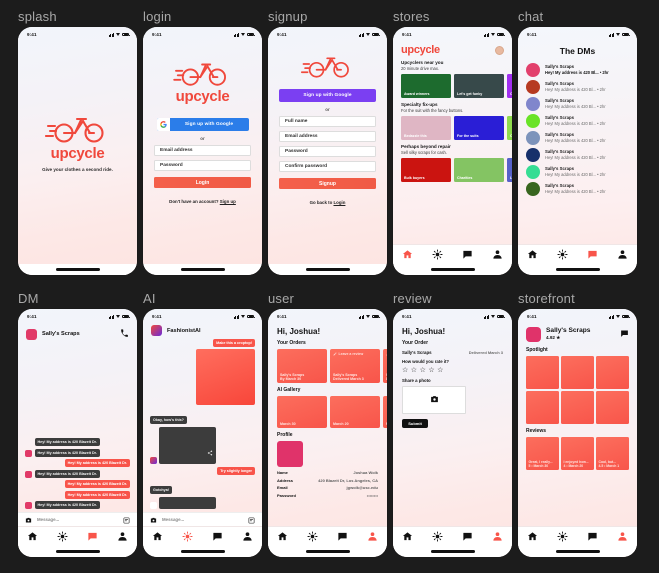 Image resolution: width=659 pixels, height=573 pixels. What do you see at coordinates (327, 121) in the screenshot?
I see `fullname-field: Full name` at bounding box center [327, 121].